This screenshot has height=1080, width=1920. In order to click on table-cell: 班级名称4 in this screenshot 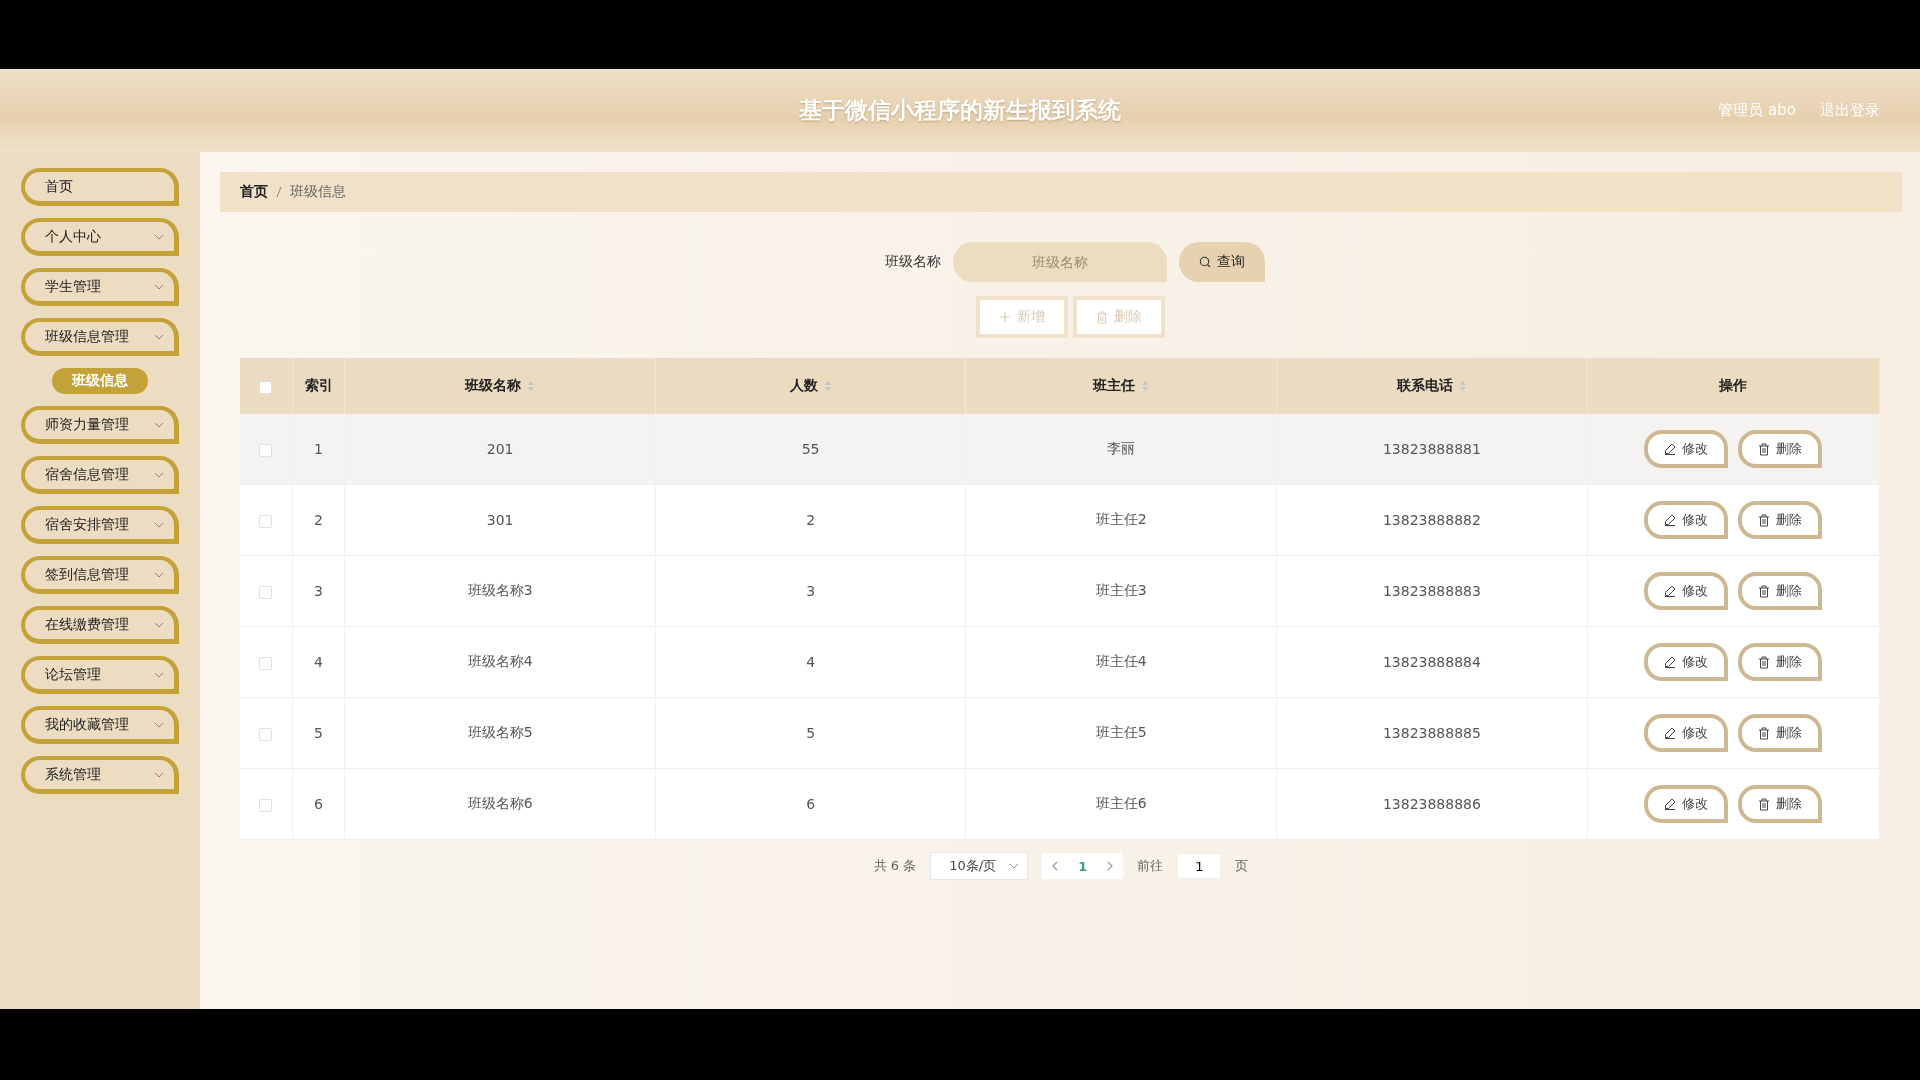, I will do `click(500, 661)`.